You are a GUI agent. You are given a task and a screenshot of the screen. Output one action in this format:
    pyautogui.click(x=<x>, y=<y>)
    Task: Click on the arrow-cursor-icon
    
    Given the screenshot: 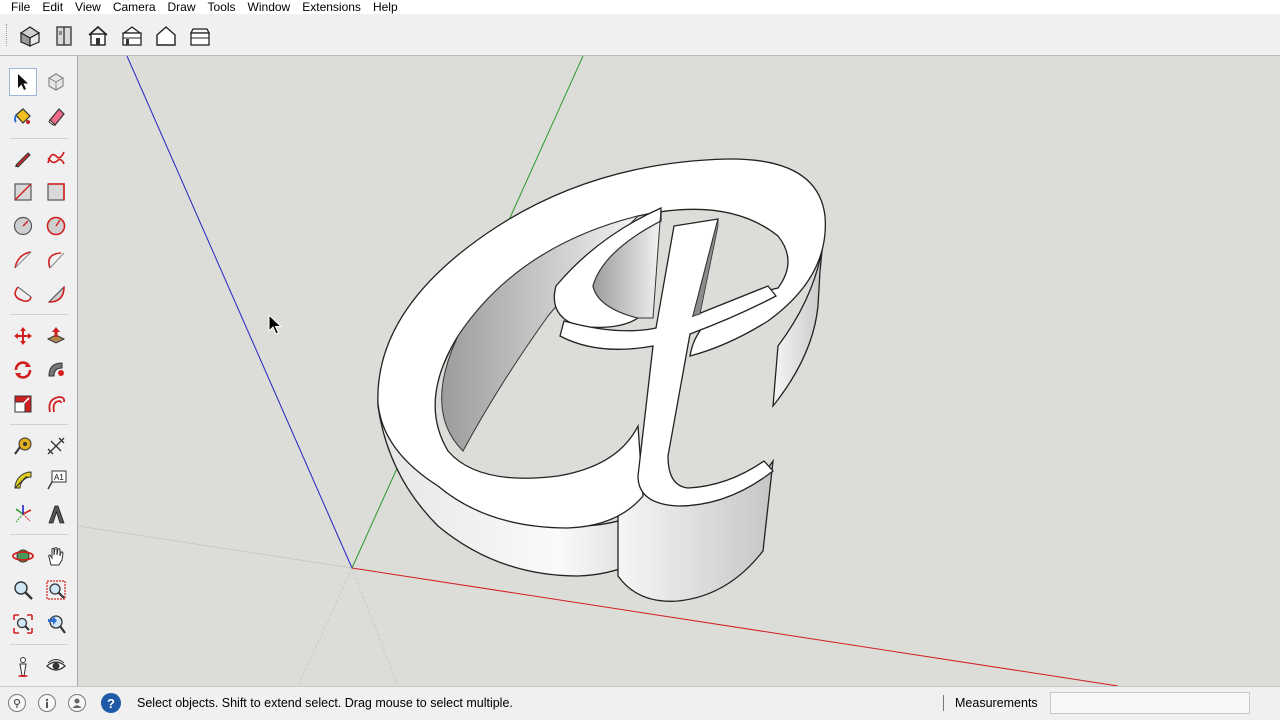 What is the action you would take?
    pyautogui.click(x=23, y=82)
    